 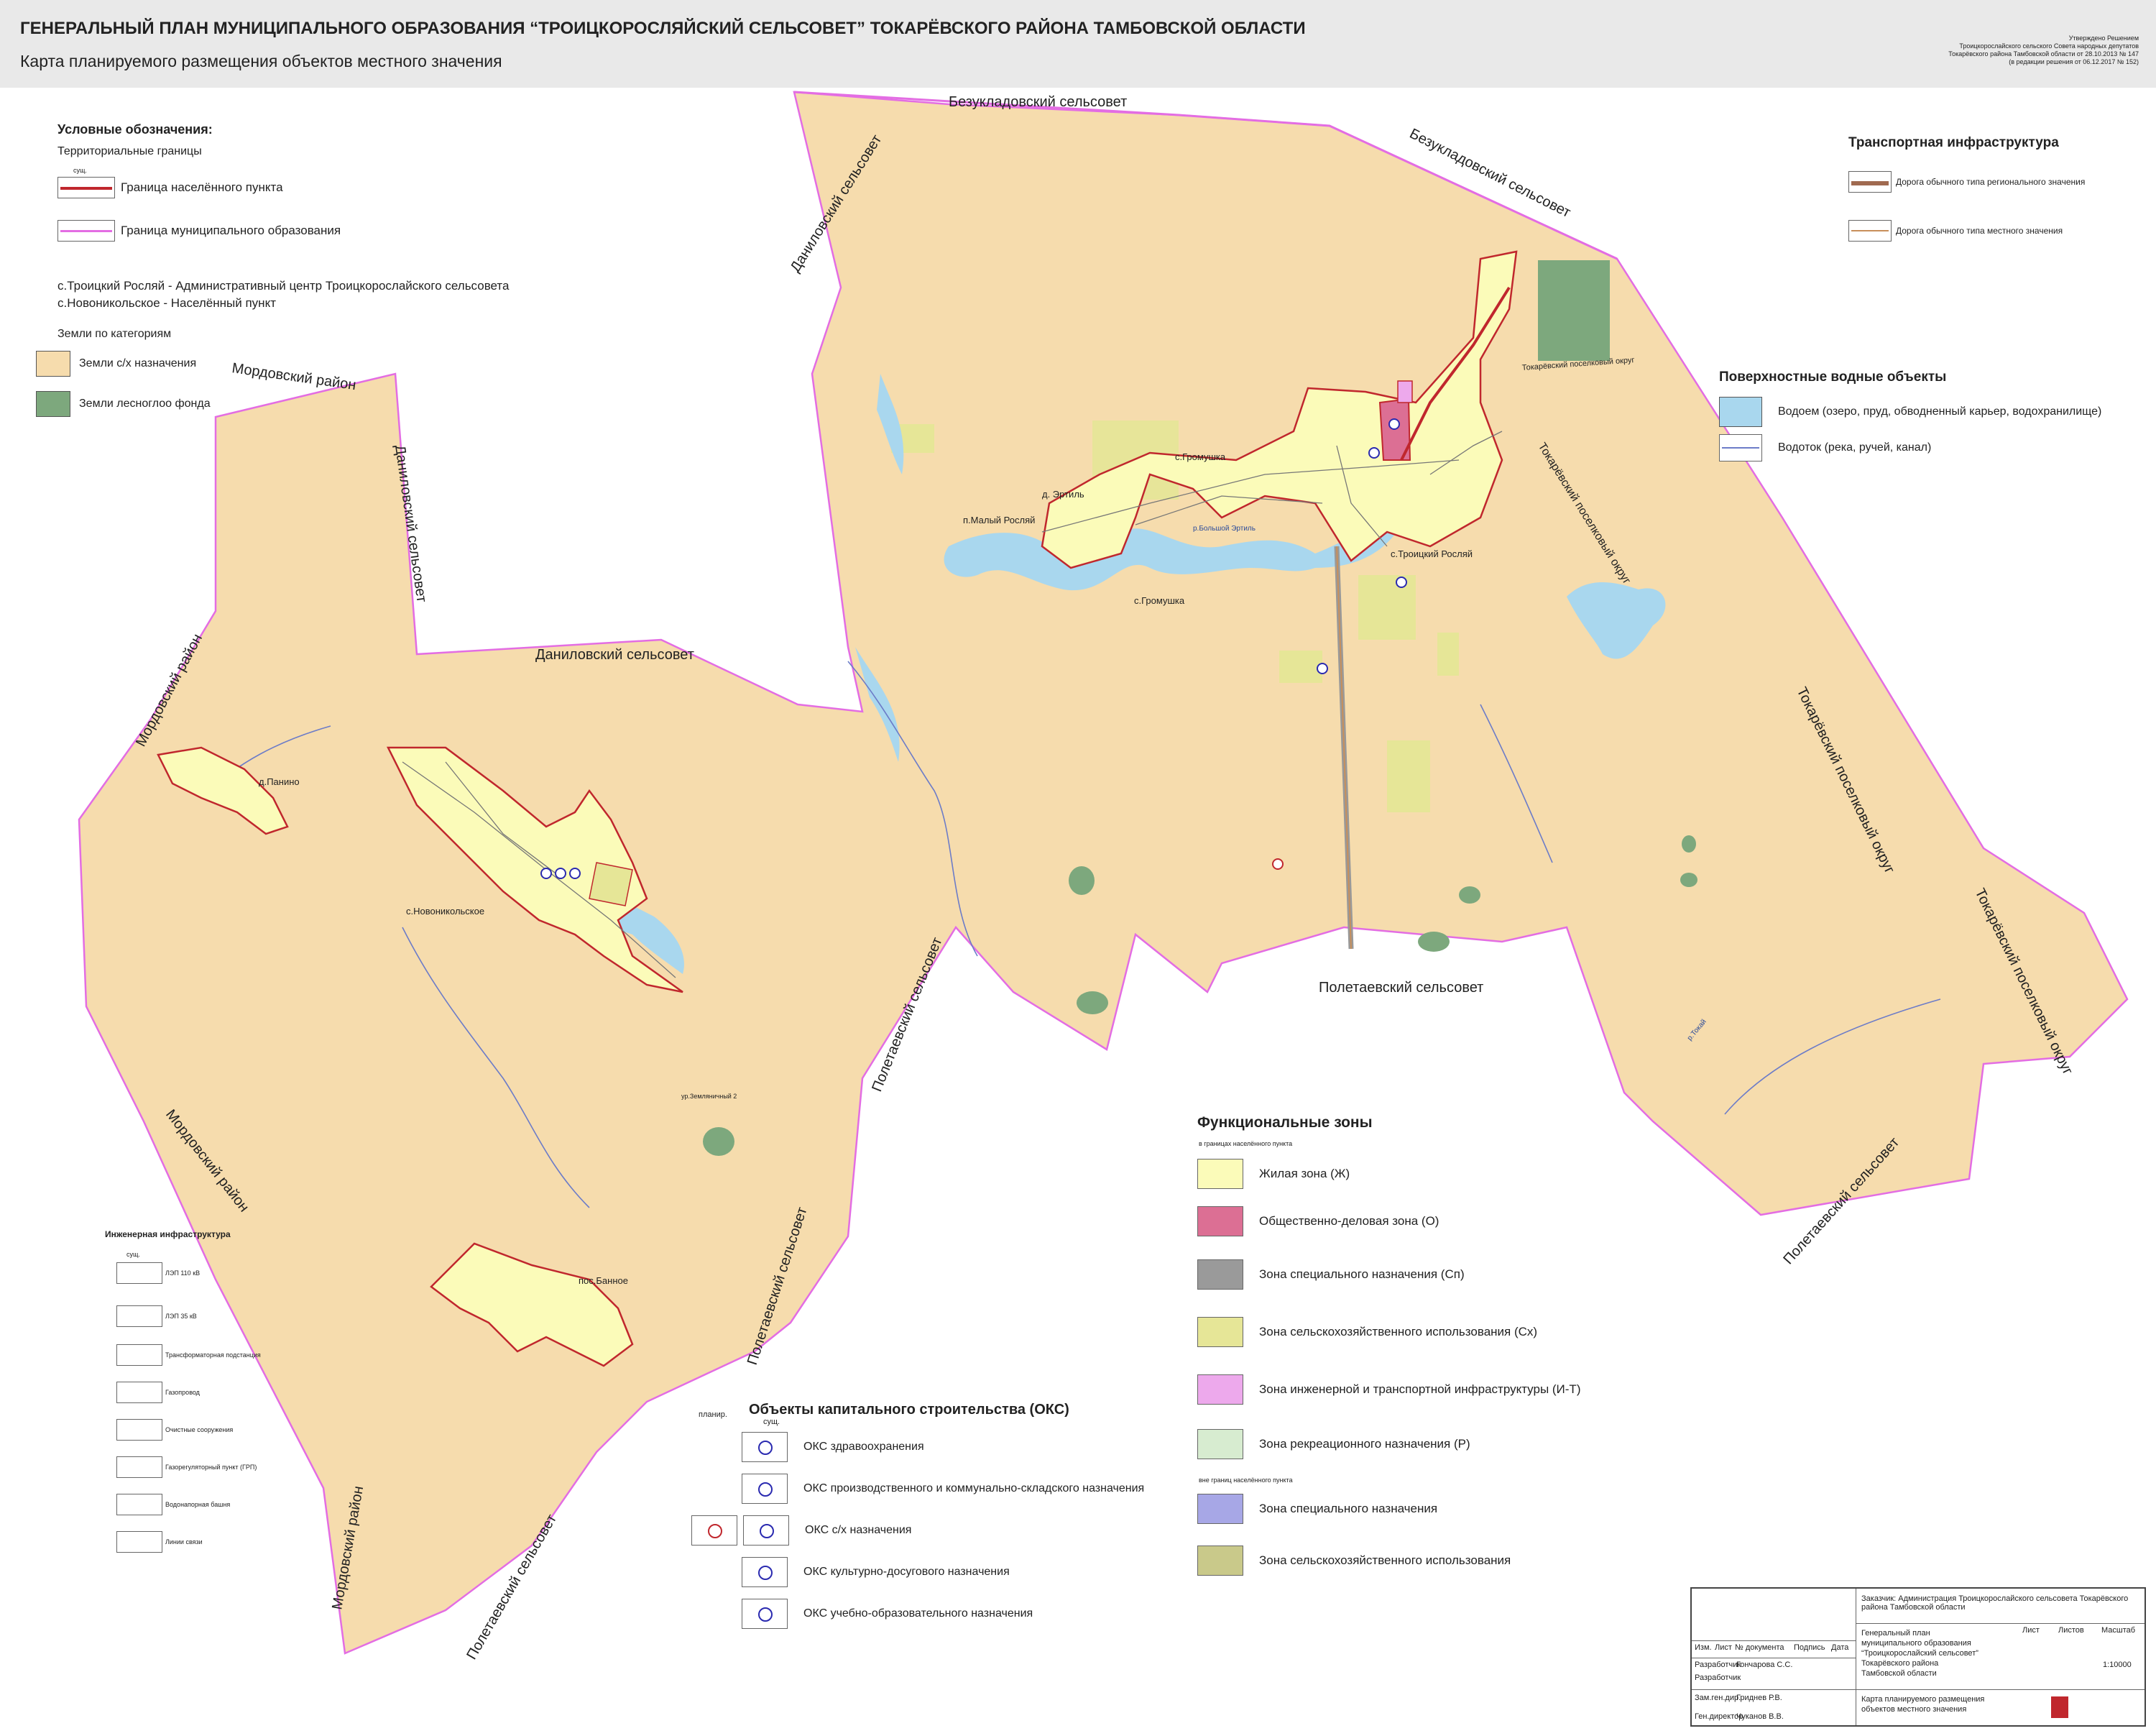 I want to click on legend-agri-land: Земли с/х назначения, so click(x=116, y=364).